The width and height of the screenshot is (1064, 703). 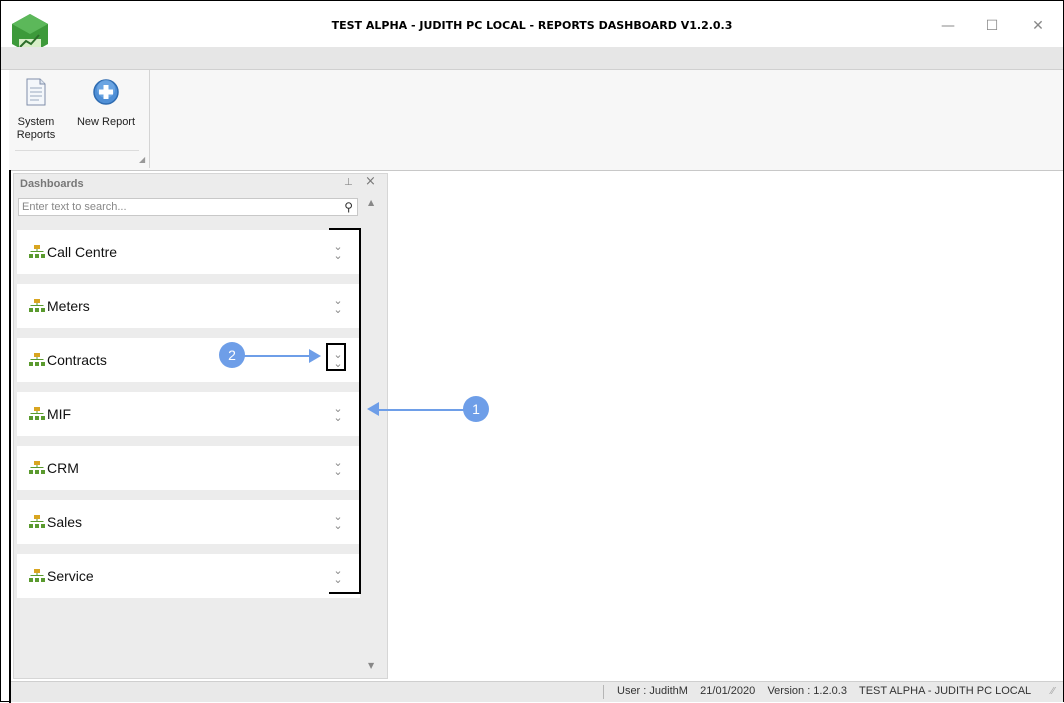 I want to click on search-input: Enter text to search... ⚲, so click(x=188, y=207).